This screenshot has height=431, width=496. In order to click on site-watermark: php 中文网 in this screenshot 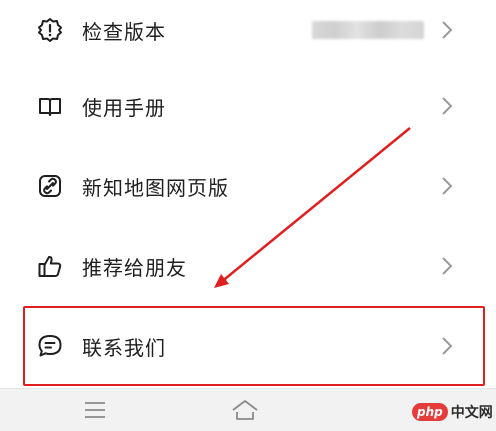, I will do `click(452, 412)`.